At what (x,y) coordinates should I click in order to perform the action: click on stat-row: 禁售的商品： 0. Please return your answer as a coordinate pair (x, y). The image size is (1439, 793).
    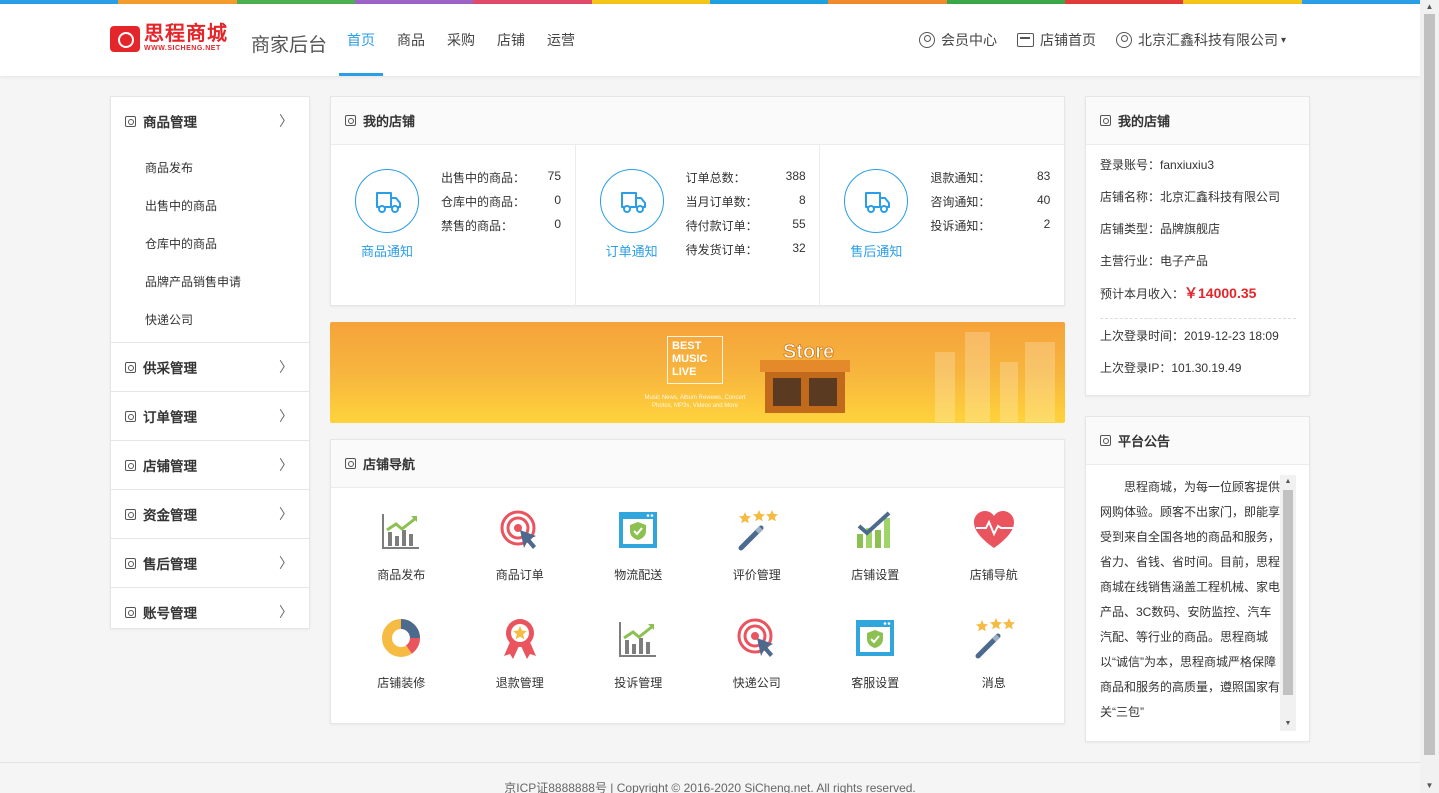
    Looking at the image, I should click on (501, 229).